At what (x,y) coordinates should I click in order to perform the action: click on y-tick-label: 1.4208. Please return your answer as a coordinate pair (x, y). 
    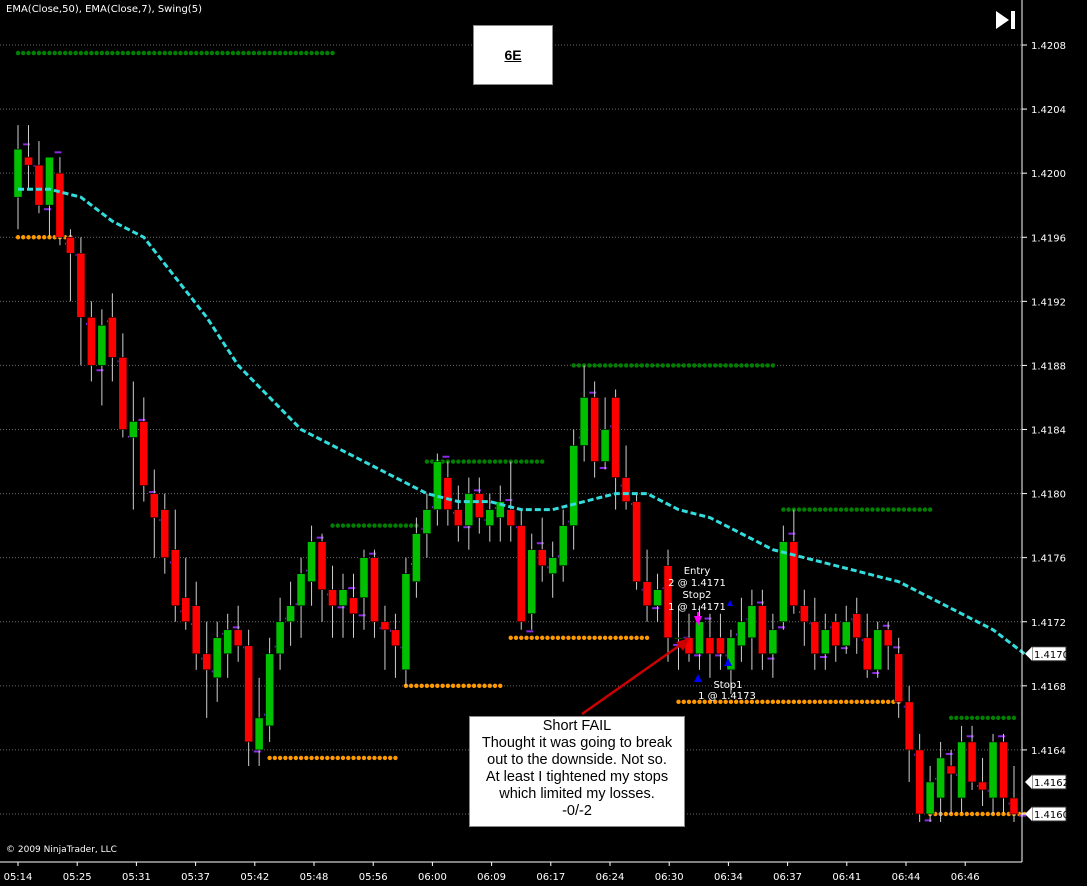
    Looking at the image, I should click on (1048, 46).